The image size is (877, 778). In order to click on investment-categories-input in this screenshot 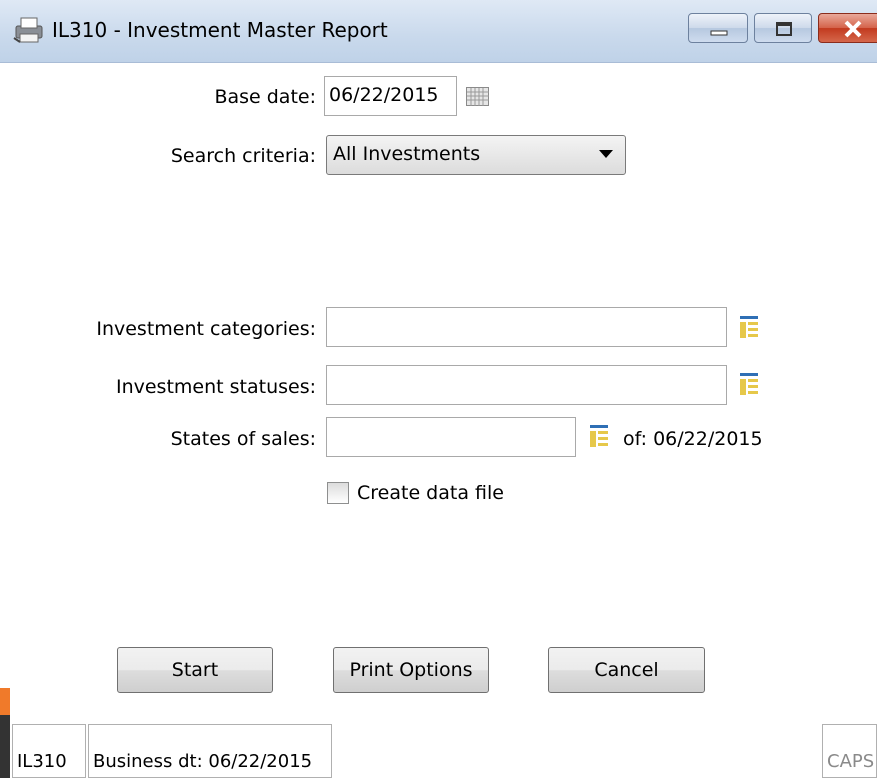, I will do `click(526, 327)`.